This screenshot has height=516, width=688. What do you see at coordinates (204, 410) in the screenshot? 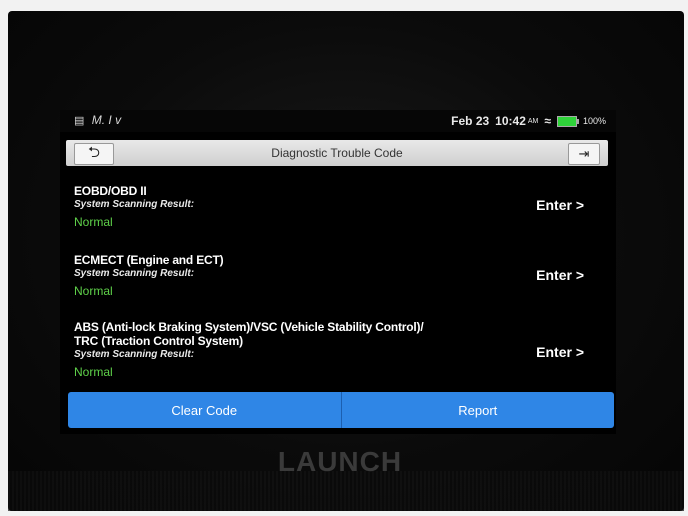
I see `clear-code-button: Clear Code` at bounding box center [204, 410].